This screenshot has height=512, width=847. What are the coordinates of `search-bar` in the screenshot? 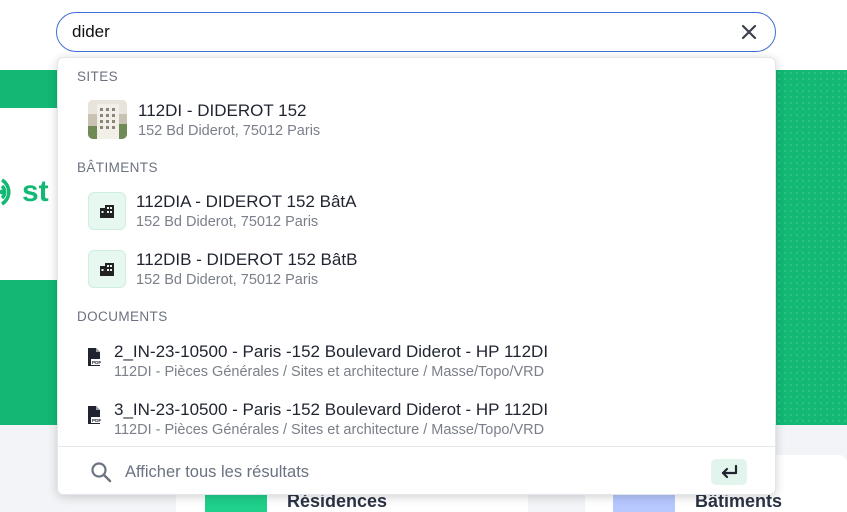 It's located at (416, 32).